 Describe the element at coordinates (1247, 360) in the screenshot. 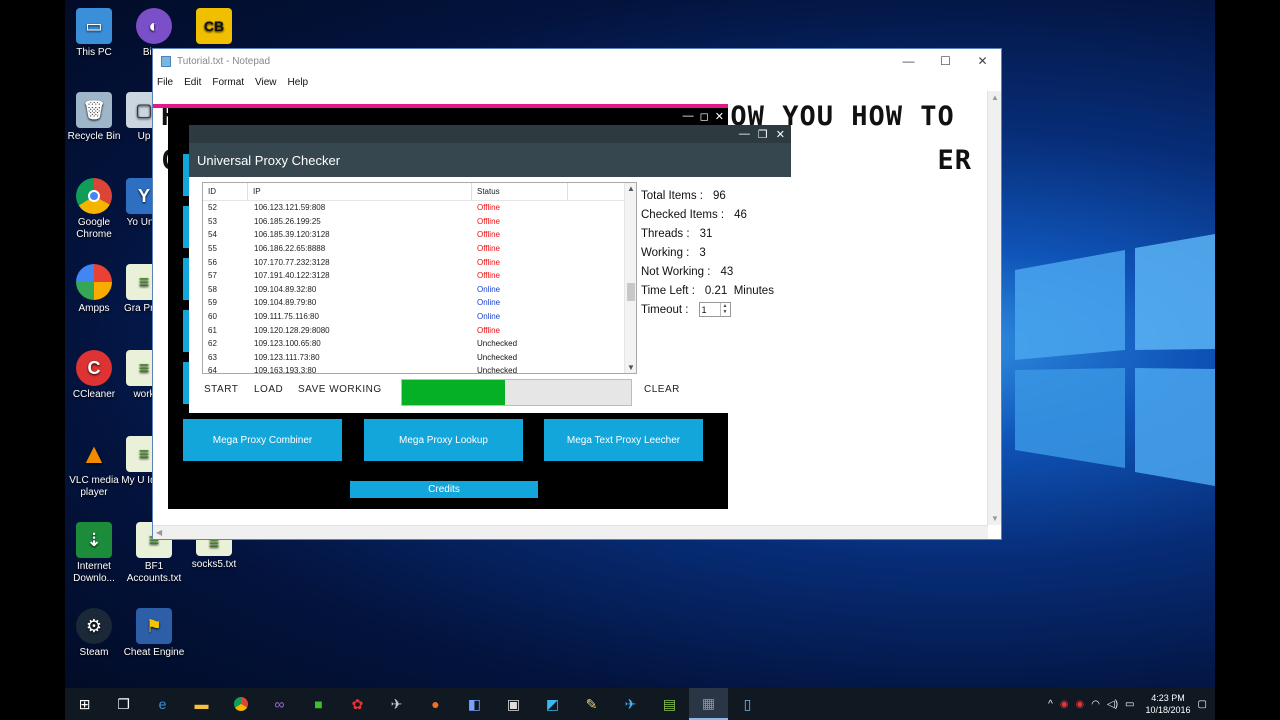

I see `right-bezel` at that location.